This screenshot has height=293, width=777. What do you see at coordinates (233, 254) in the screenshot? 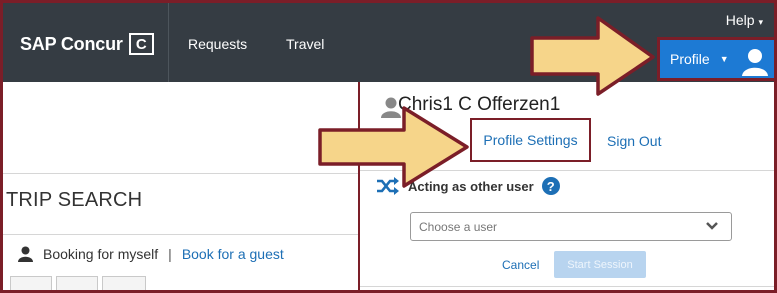
I see `book-for-guest-link: Book for a guest` at bounding box center [233, 254].